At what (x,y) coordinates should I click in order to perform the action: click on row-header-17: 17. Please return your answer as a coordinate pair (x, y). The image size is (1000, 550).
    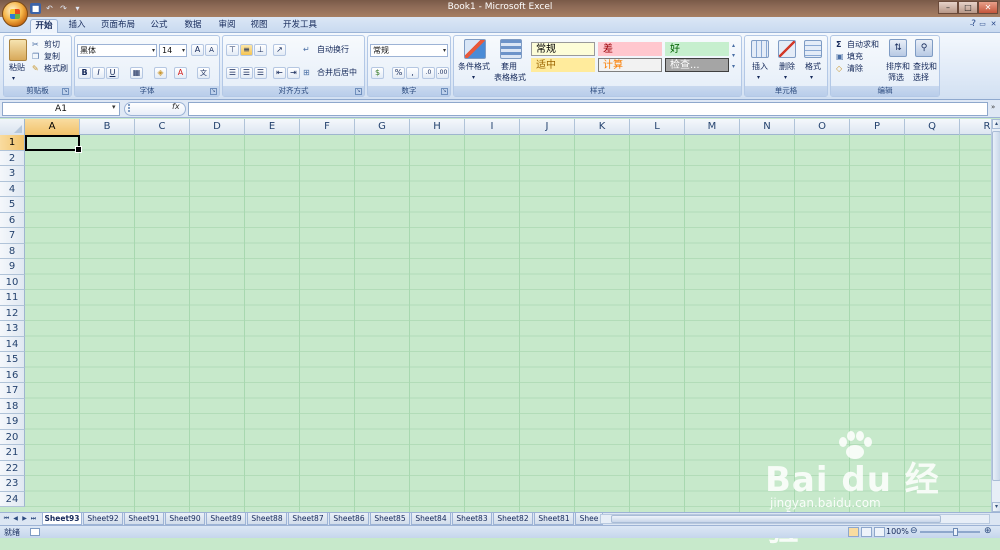
    Looking at the image, I should click on (12, 391).